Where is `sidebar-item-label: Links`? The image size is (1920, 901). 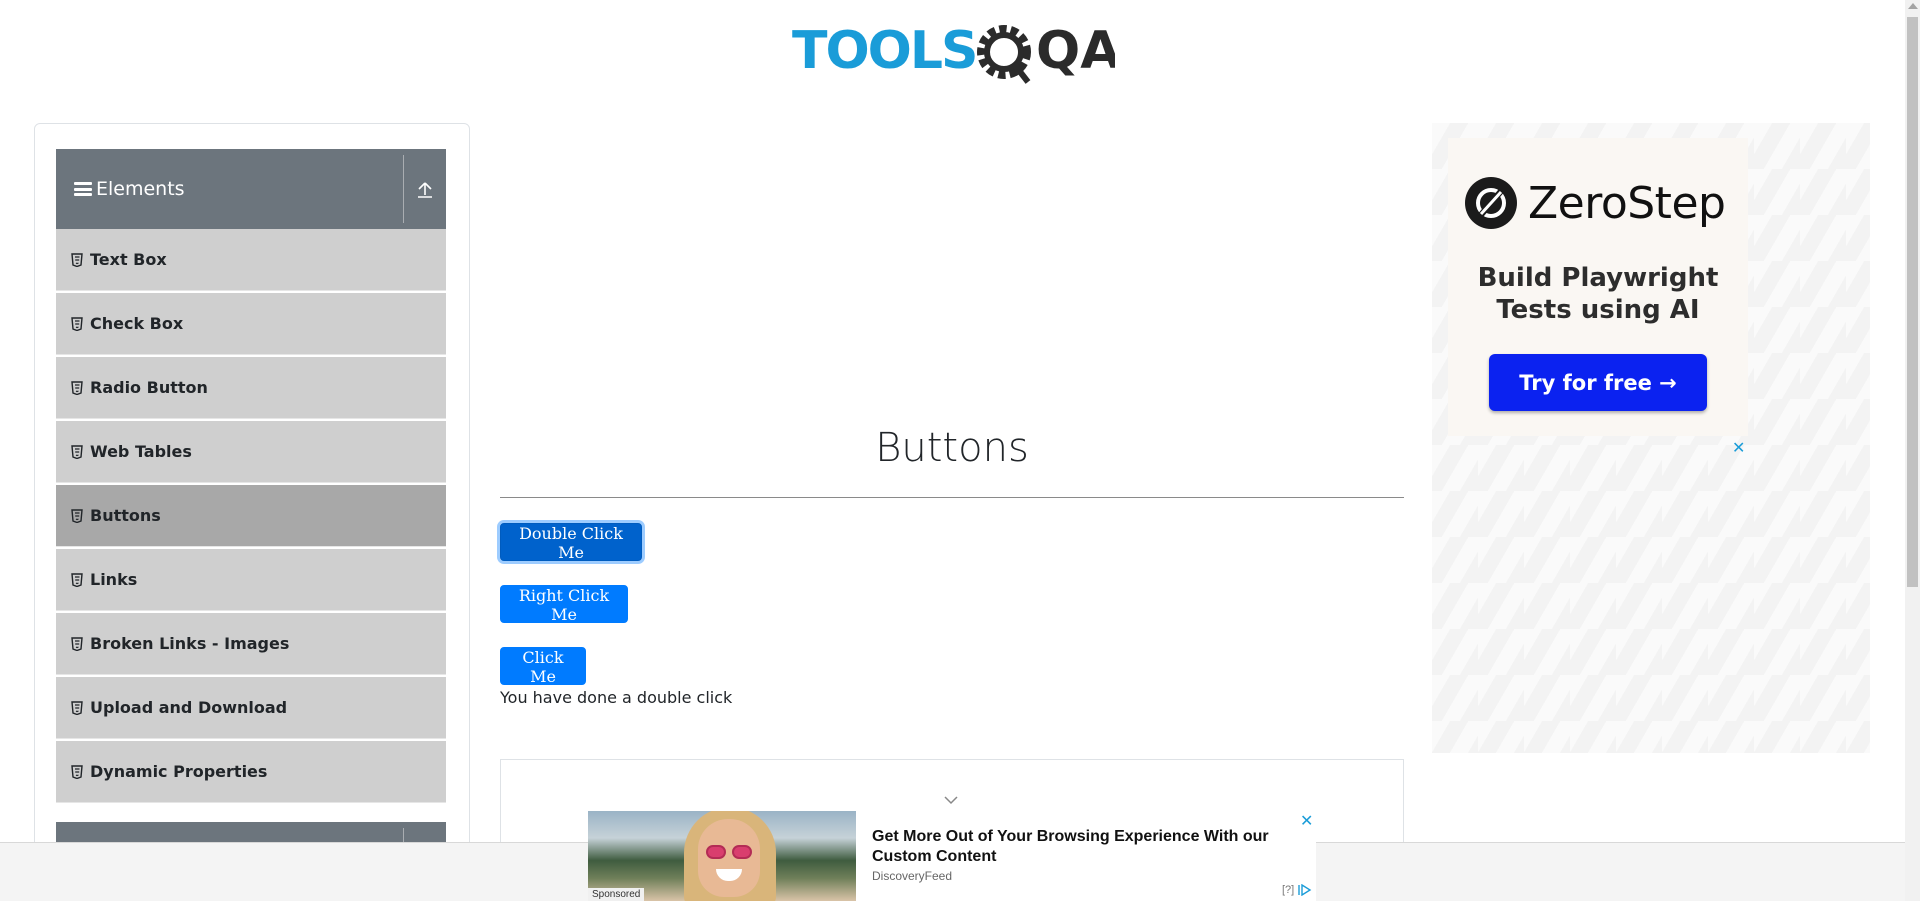
sidebar-item-label: Links is located at coordinates (114, 579).